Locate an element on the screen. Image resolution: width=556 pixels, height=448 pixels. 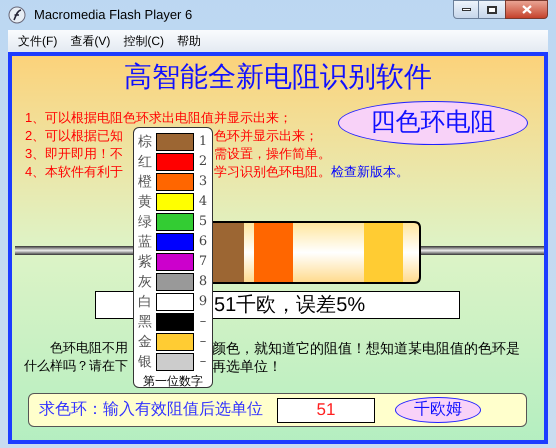
menu-item: 帮助 is located at coordinates (189, 41).